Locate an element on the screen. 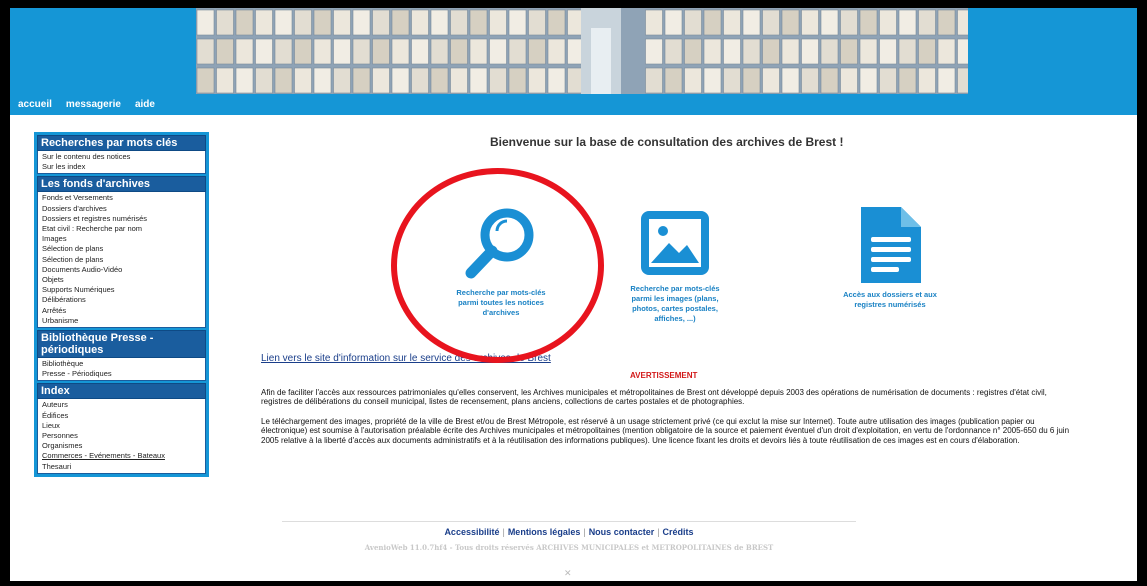 The height and width of the screenshot is (586, 1147). sidebar-section-list: Bibliothèque Presse - Périodiques is located at coordinates (121, 370).